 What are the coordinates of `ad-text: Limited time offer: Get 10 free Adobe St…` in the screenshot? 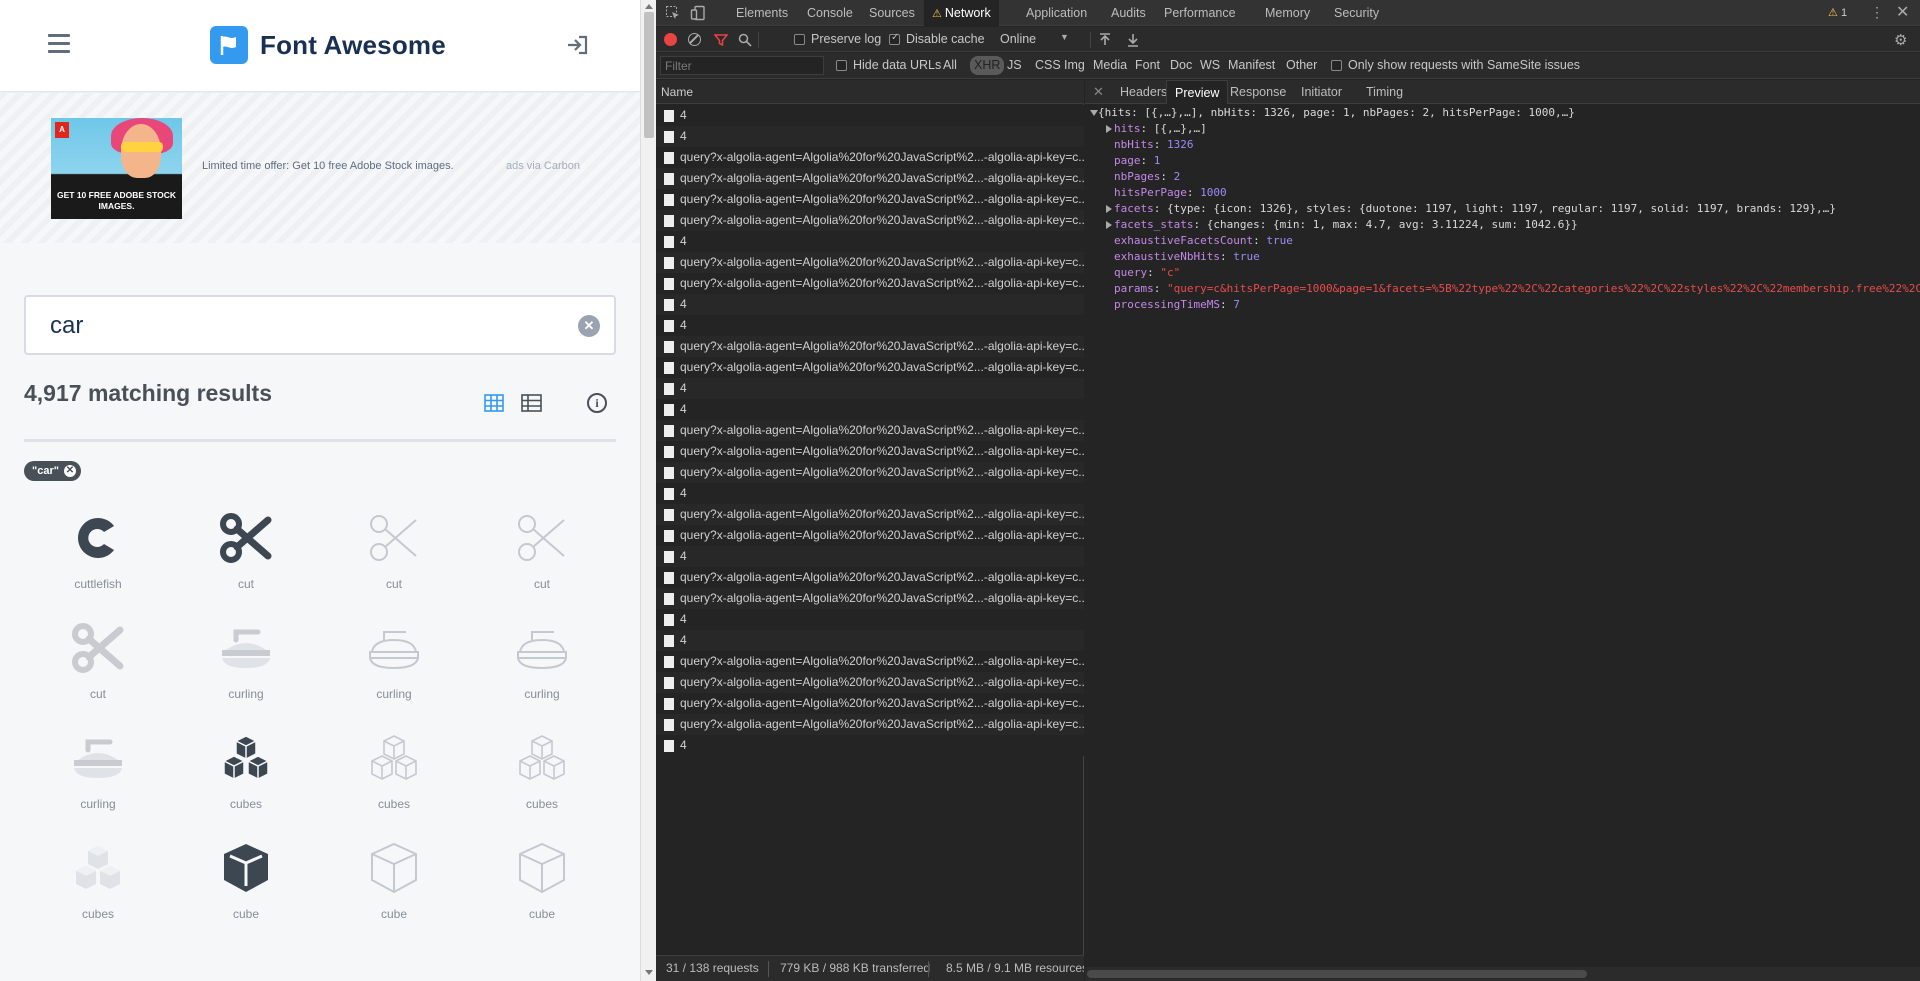 It's located at (328, 166).